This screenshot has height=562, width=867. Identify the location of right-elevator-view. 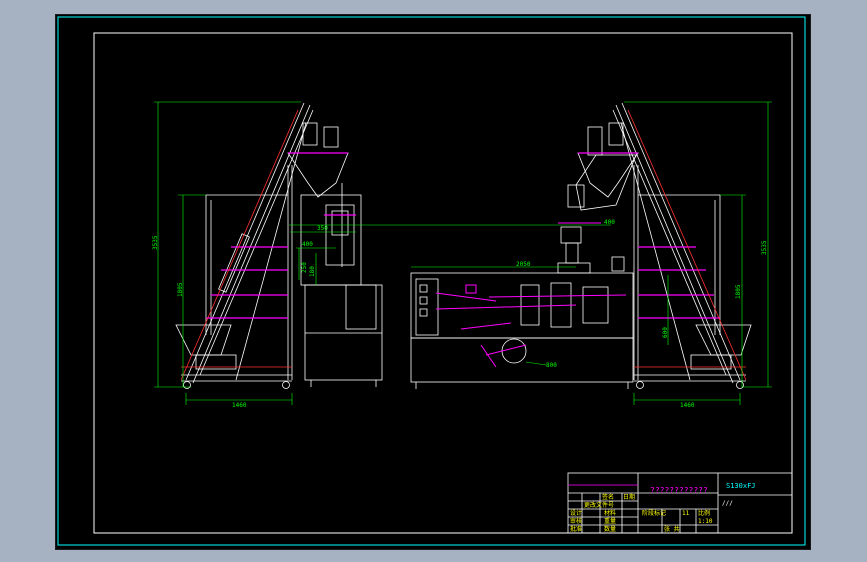
(664, 245).